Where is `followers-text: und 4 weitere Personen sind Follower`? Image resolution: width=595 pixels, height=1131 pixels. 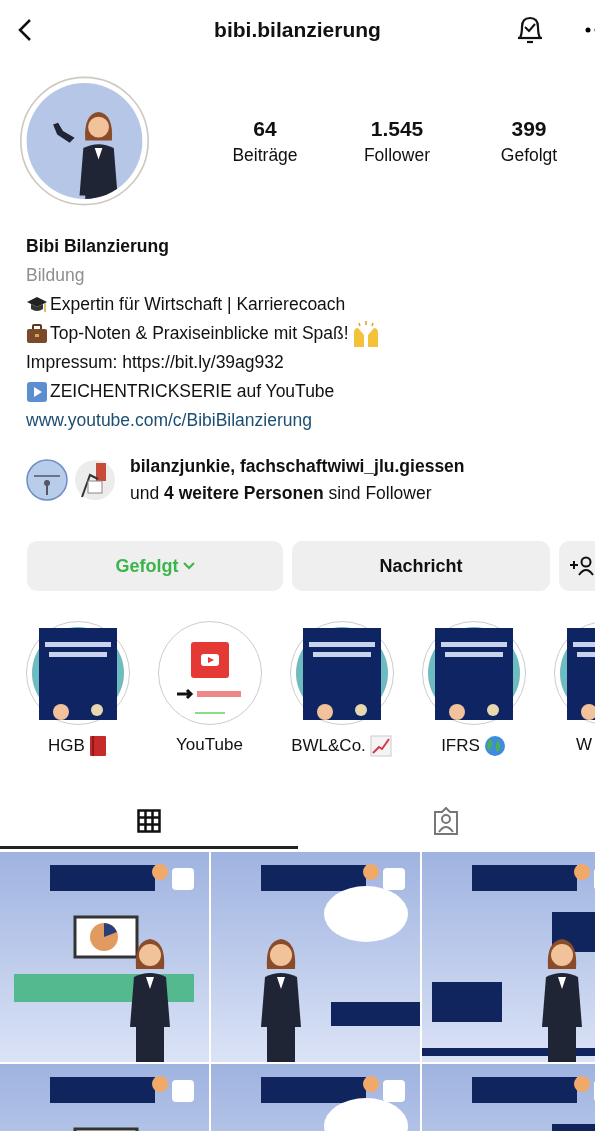 followers-text: und 4 weitere Personen sind Follower is located at coordinates (281, 493).